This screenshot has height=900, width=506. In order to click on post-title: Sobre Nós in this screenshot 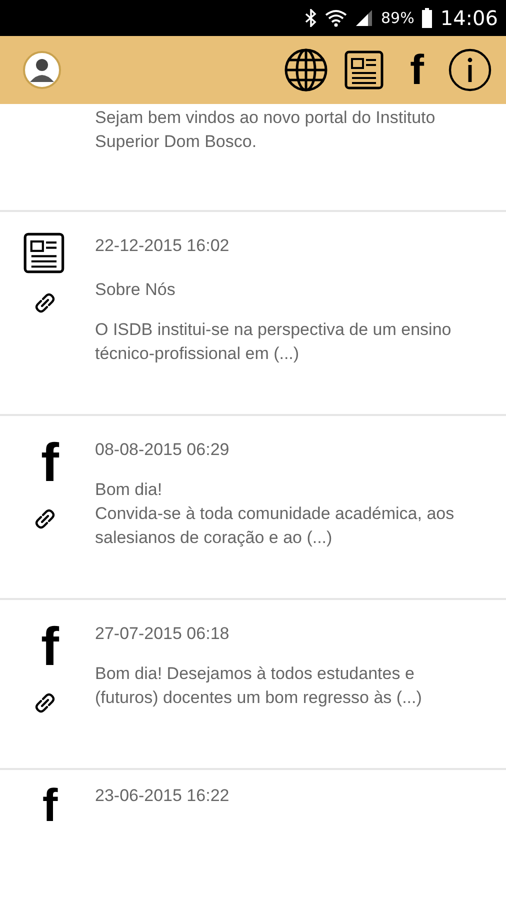, I will do `click(135, 290)`.